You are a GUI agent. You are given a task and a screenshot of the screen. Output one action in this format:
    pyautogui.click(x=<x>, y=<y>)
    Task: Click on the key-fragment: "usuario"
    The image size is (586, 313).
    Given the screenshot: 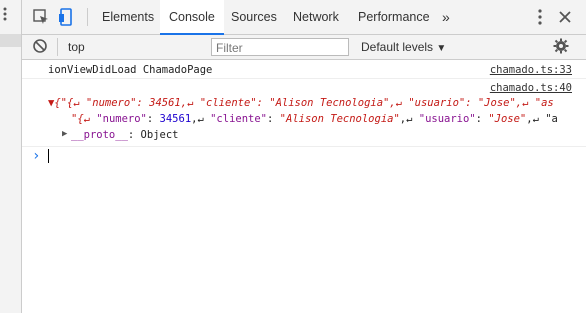 What is the action you would take?
    pyautogui.click(x=447, y=119)
    